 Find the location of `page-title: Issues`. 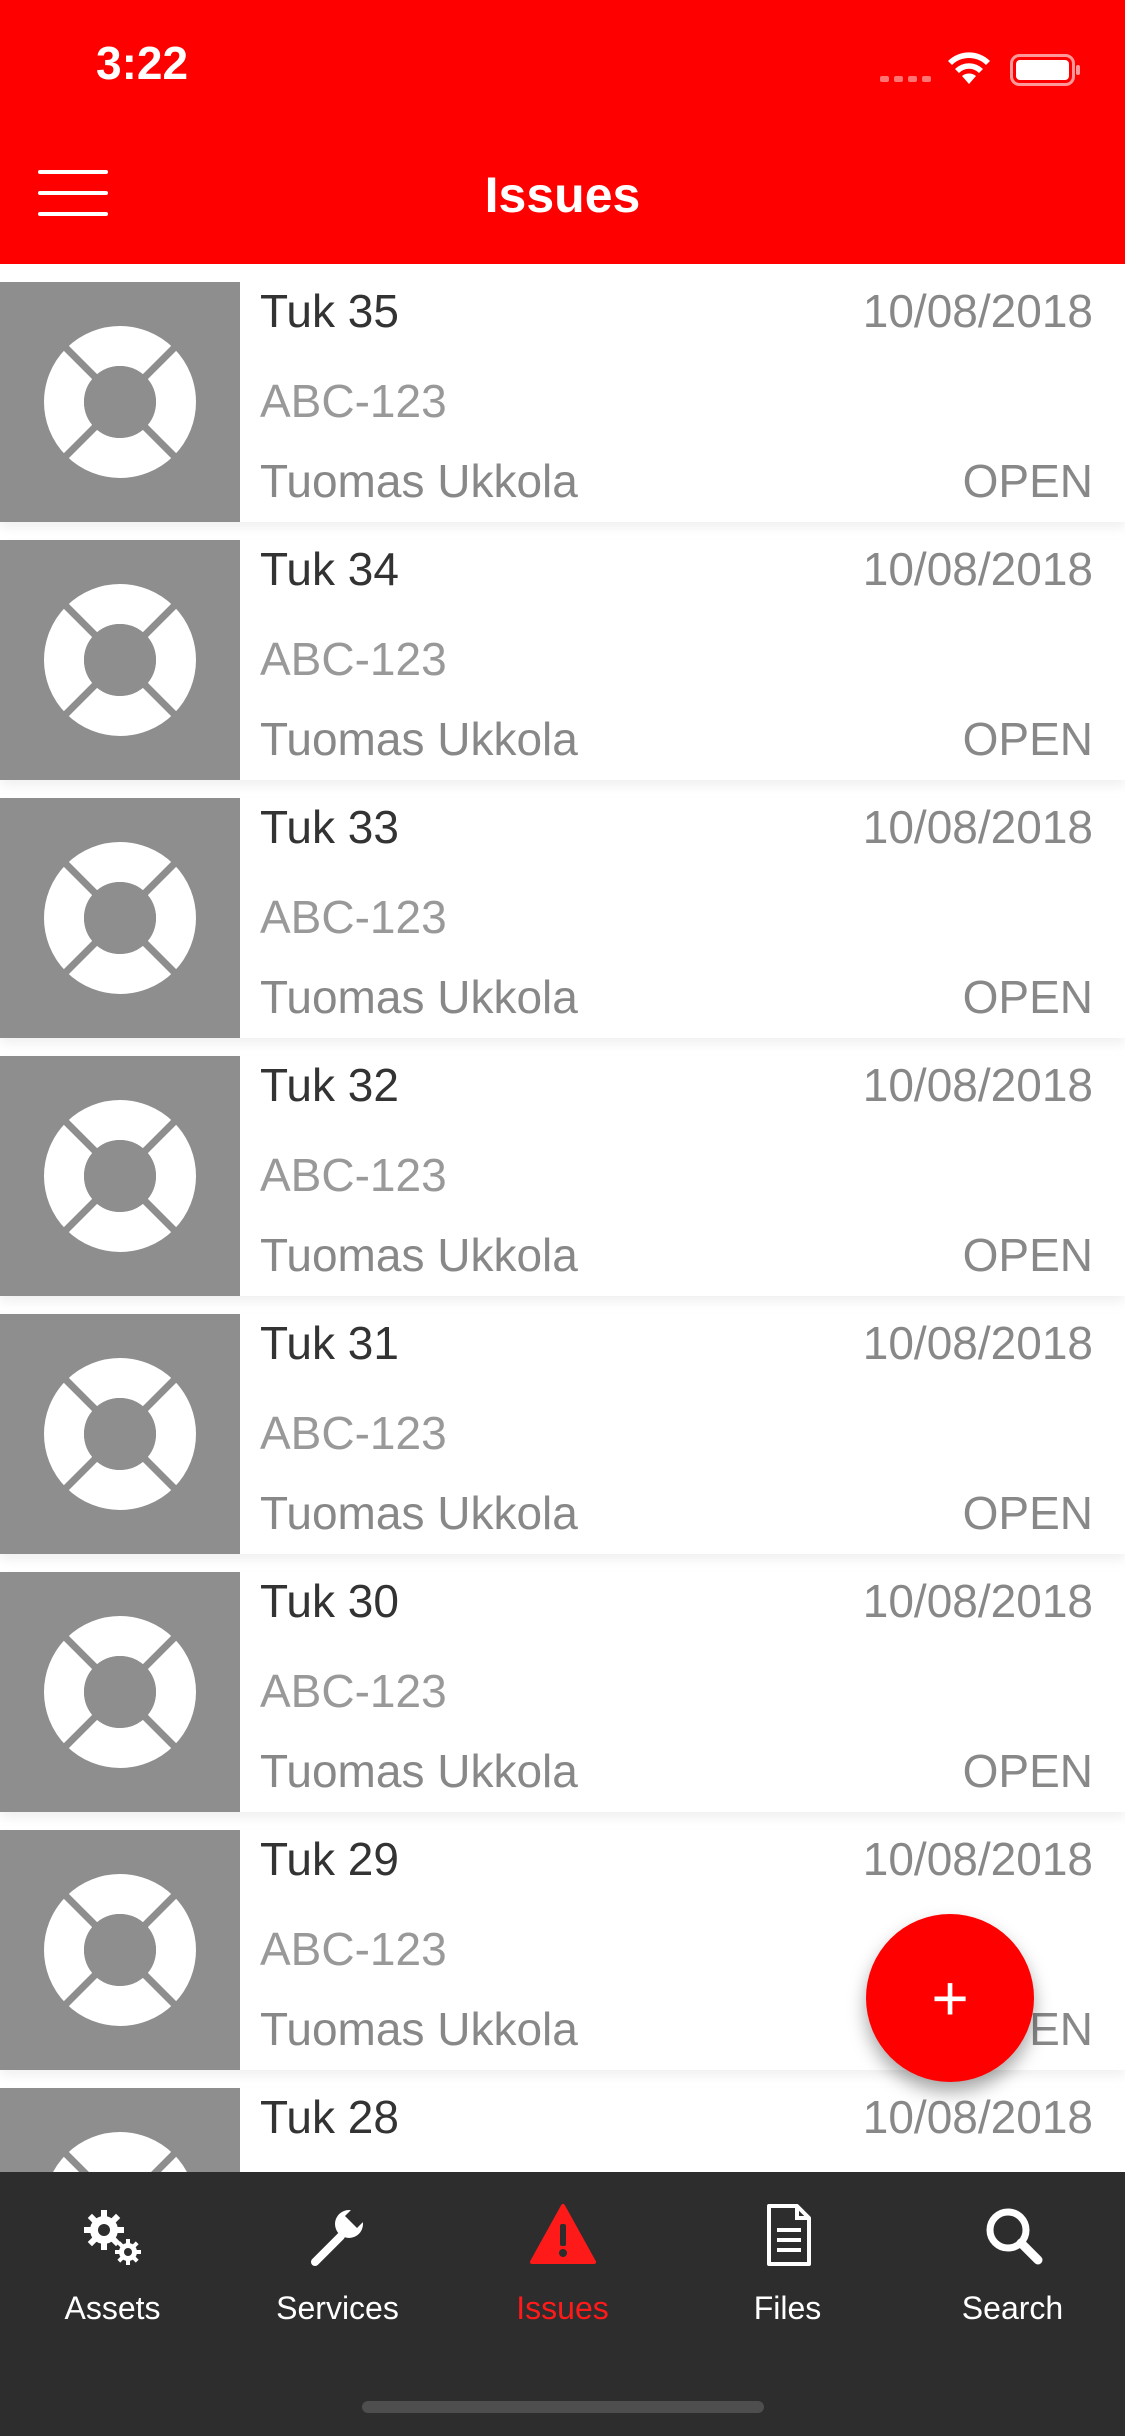

page-title: Issues is located at coordinates (562, 195).